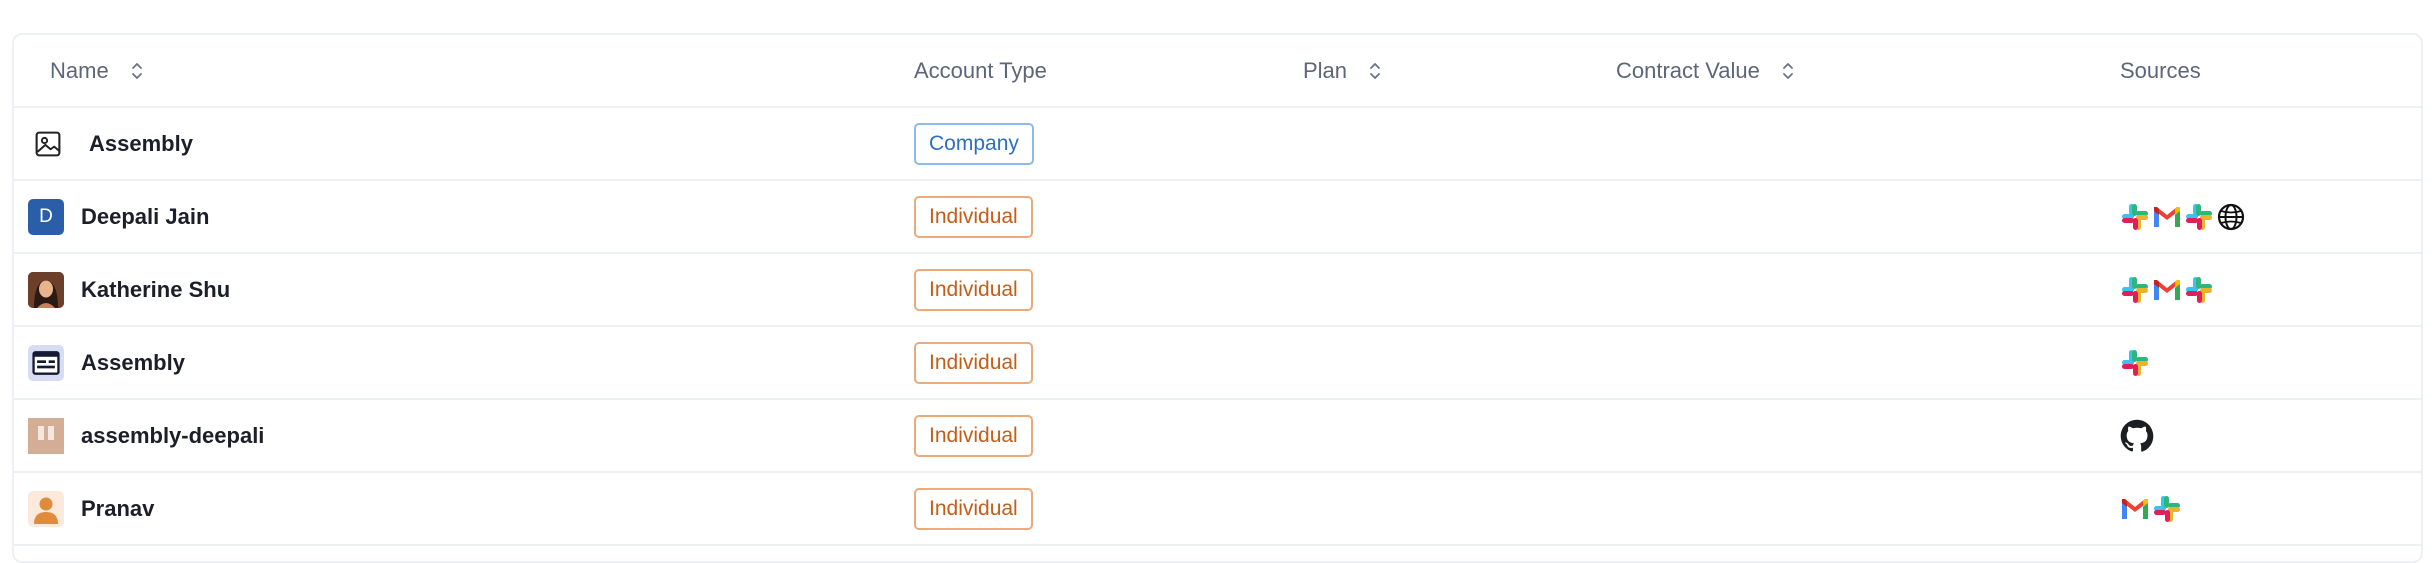 The height and width of the screenshot is (563, 2434). Describe the element at coordinates (46, 508) in the screenshot. I see `person-avatar` at that location.